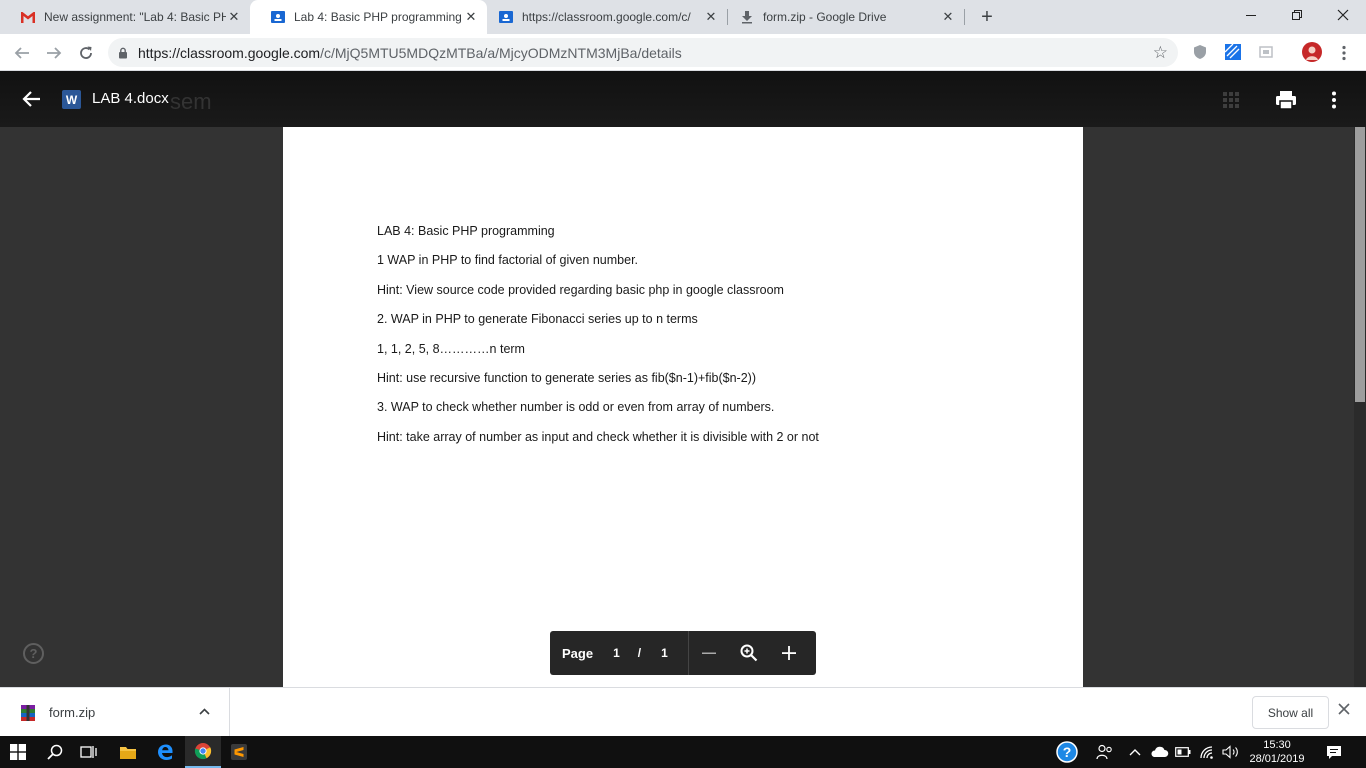  I want to click on page-label: Page, so click(578, 653).